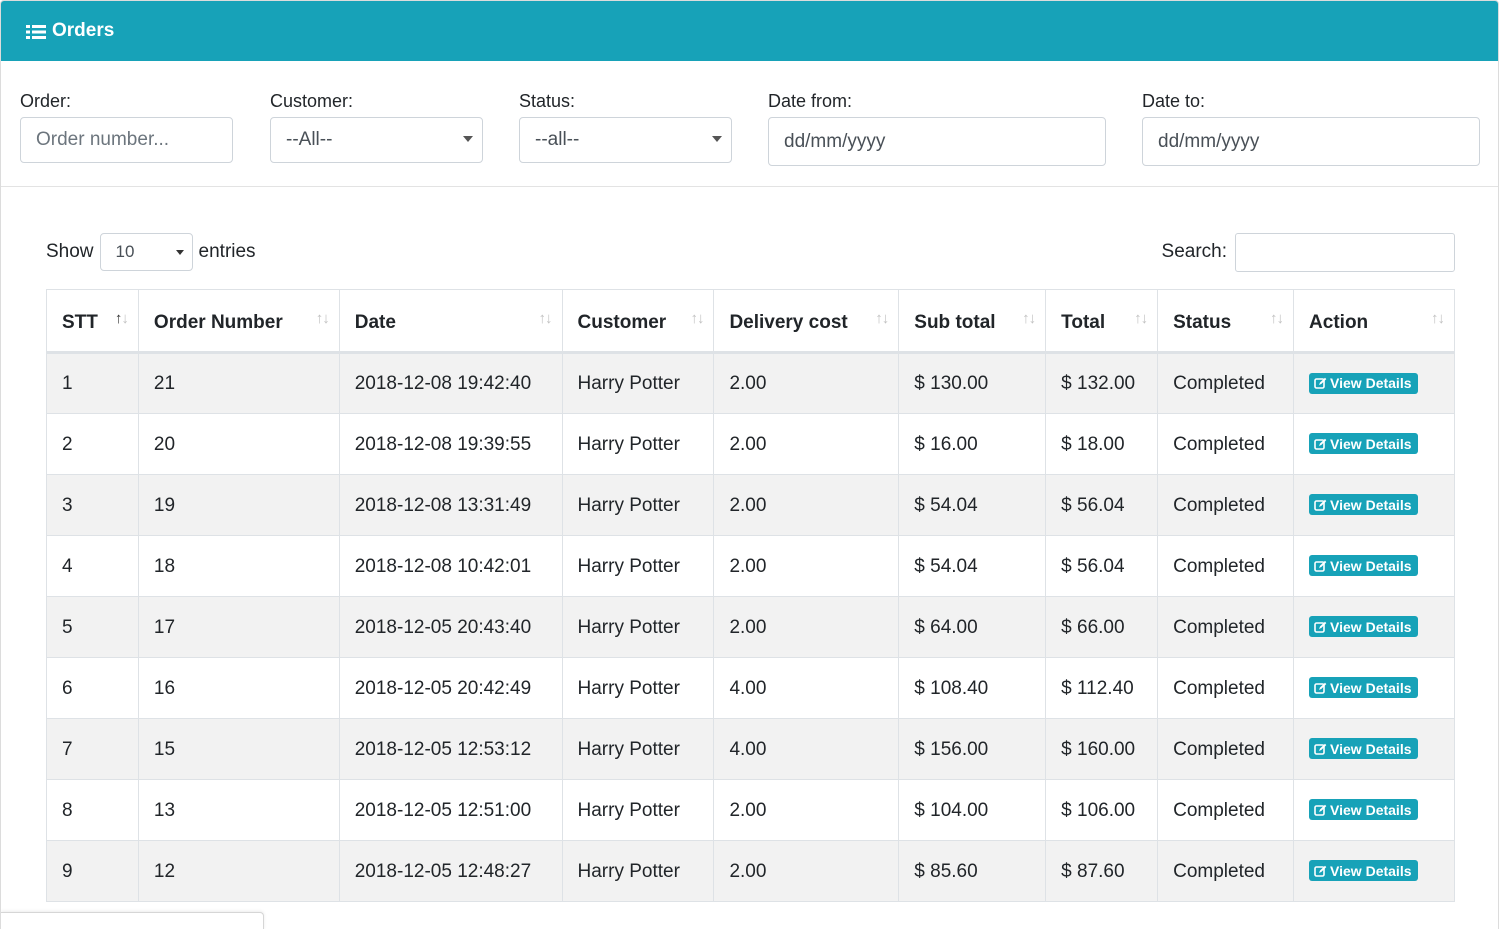  What do you see at coordinates (83, 30) in the screenshot?
I see `page-title: Orders` at bounding box center [83, 30].